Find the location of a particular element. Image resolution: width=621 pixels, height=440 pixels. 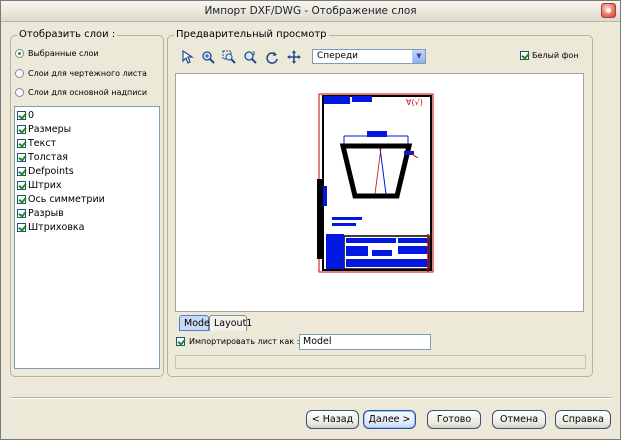

layer-item-thick: Толстая is located at coordinates (42, 157).